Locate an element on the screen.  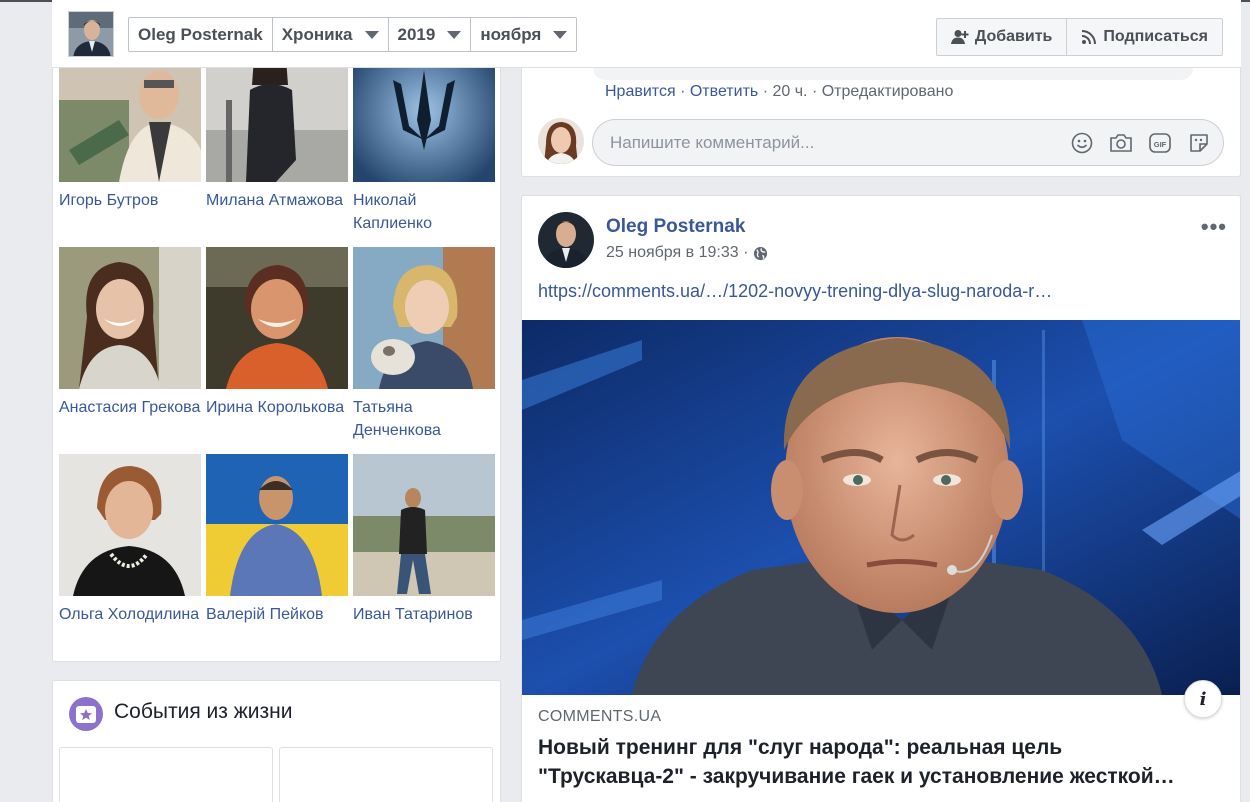
friend-tile: Милана Атмажова is located at coordinates (277, 140).